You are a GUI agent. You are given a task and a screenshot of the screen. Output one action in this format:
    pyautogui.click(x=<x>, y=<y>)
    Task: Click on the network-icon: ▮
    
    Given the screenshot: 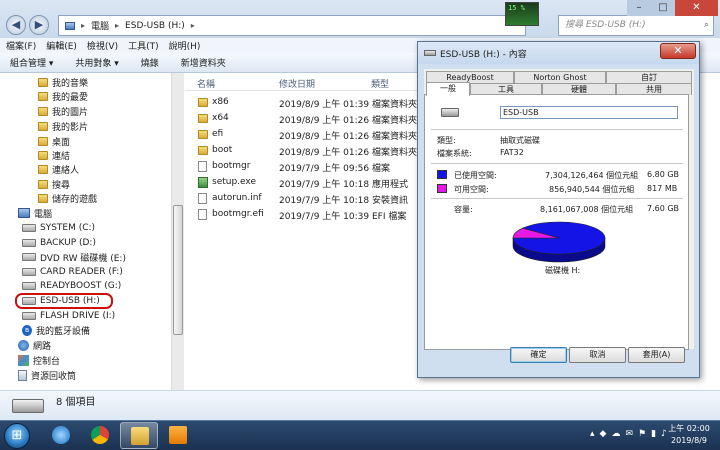 What is the action you would take?
    pyautogui.click(x=653, y=434)
    